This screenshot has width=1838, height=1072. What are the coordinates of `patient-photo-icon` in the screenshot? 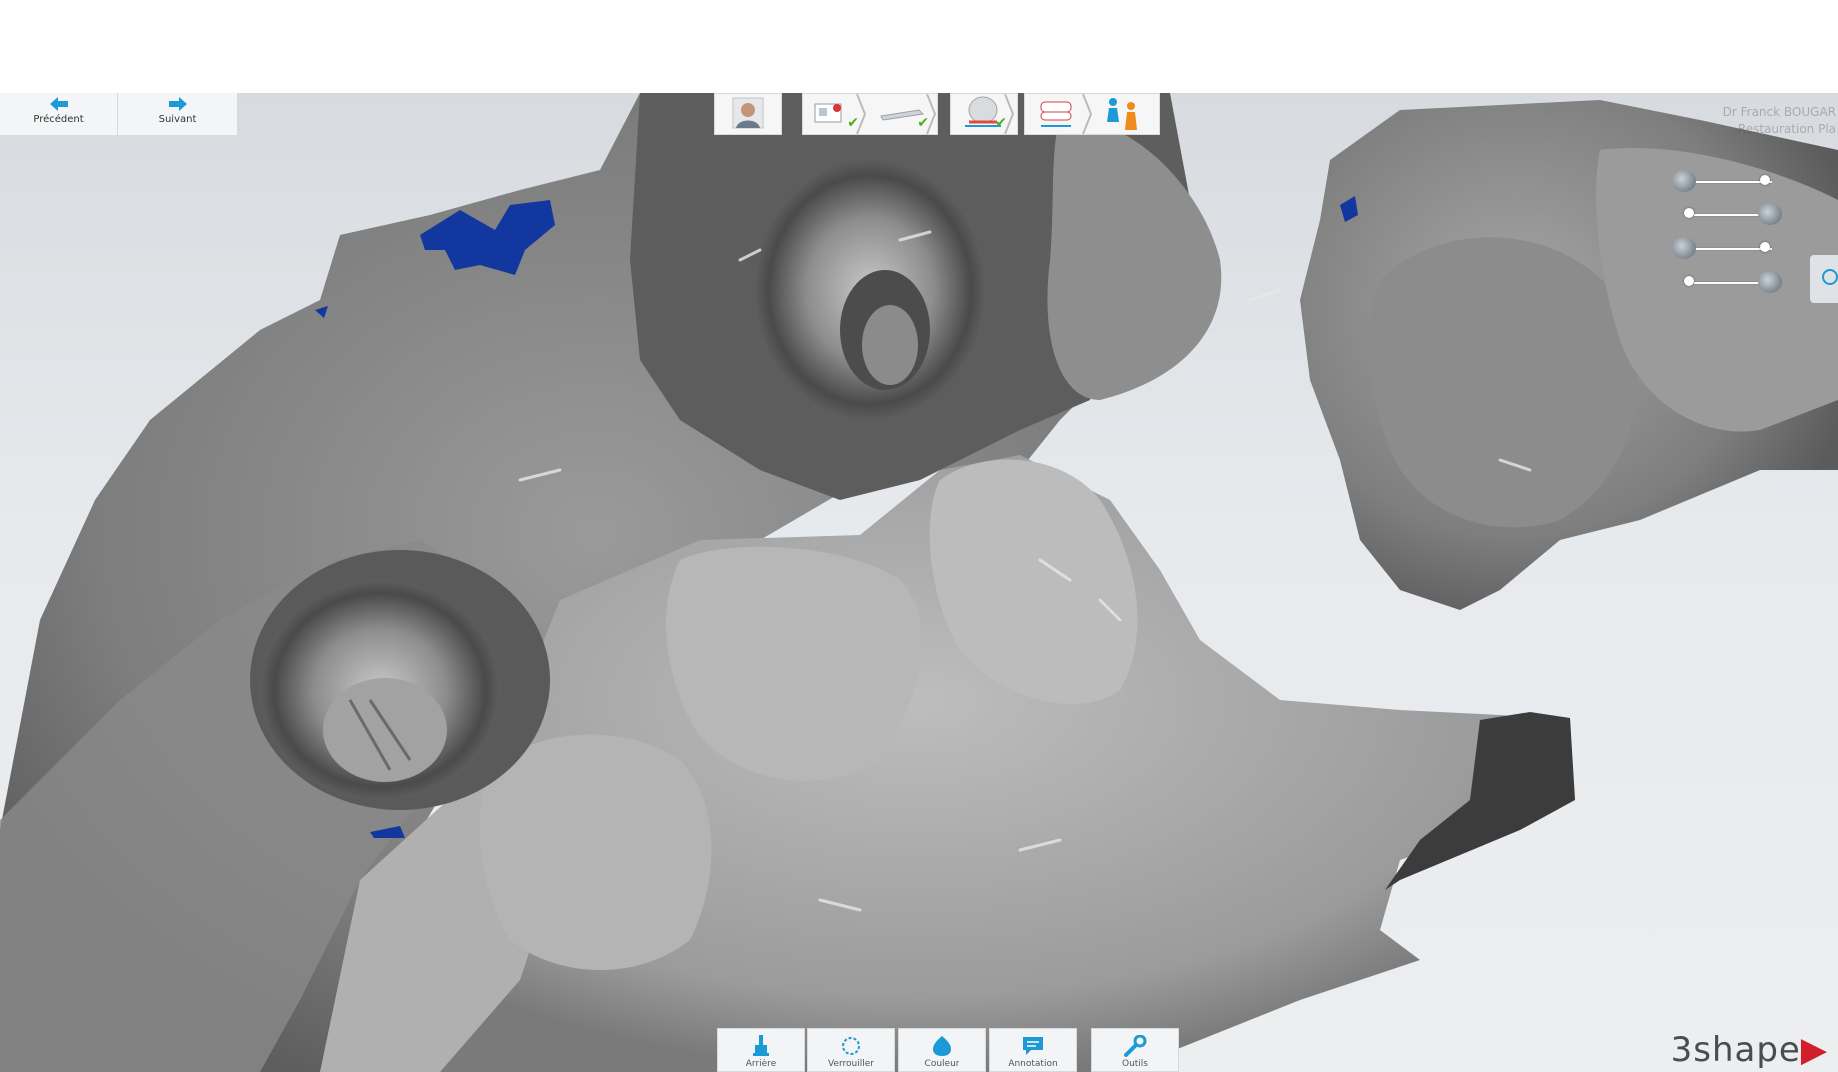 It's located at (748, 113).